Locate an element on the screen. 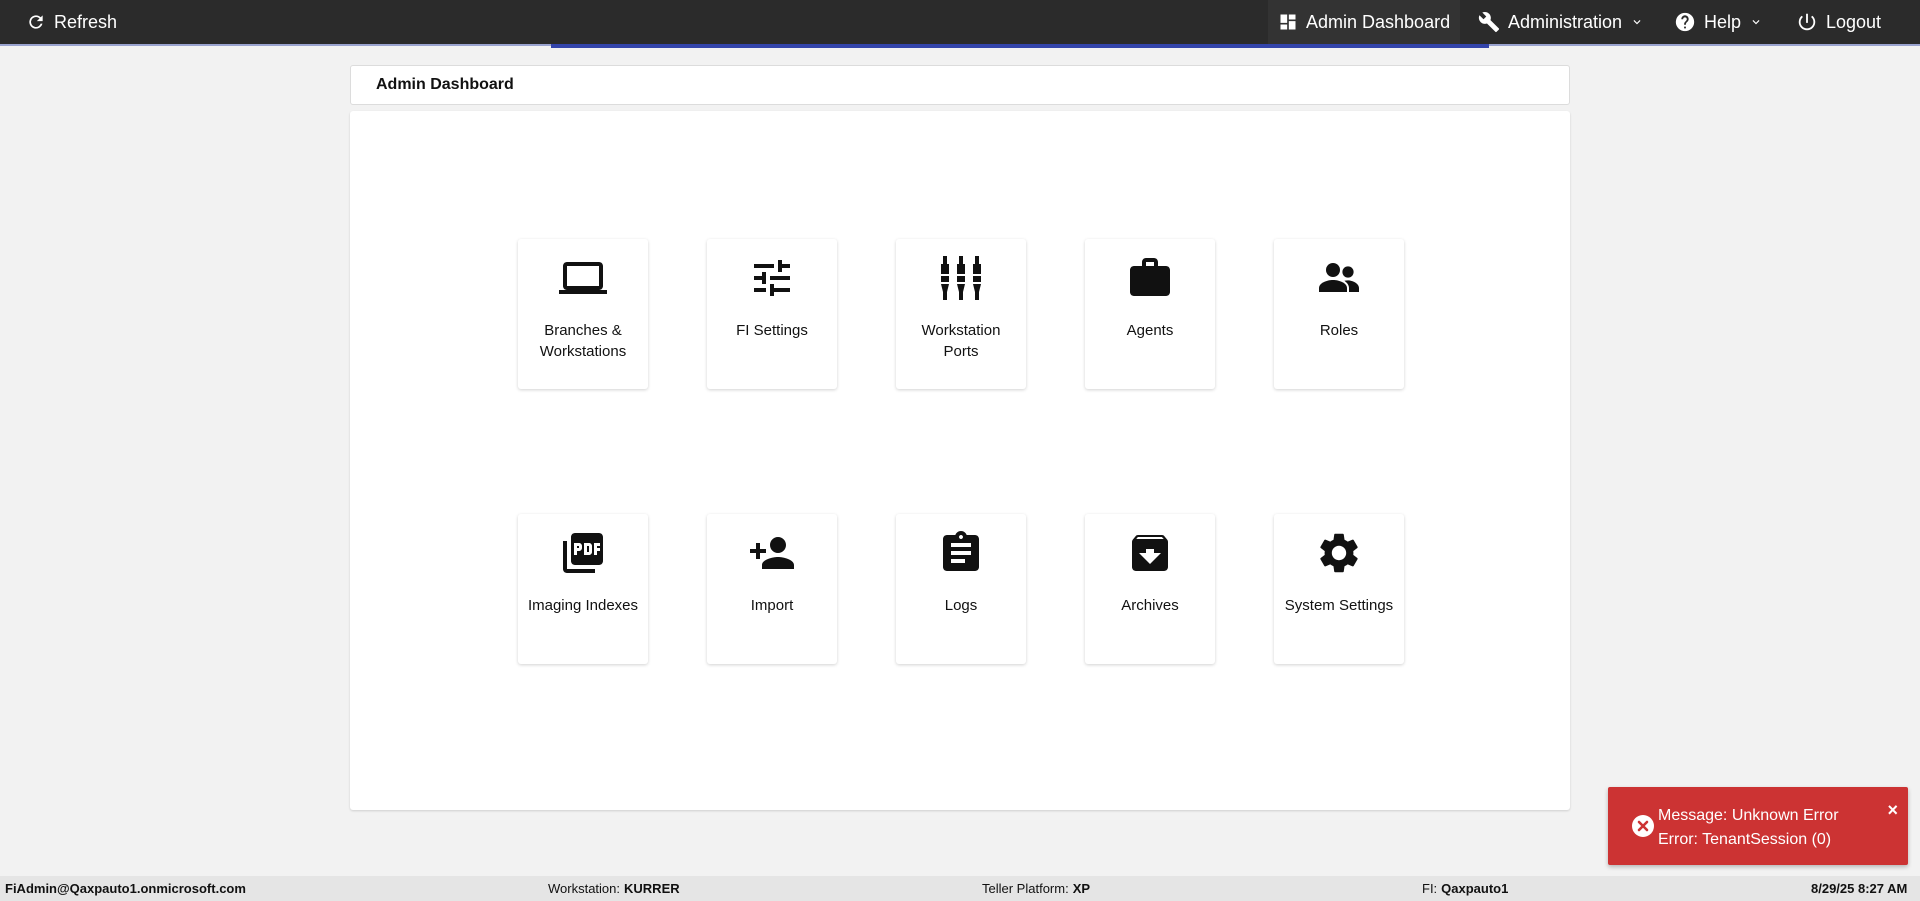 The height and width of the screenshot is (901, 1920). status-platform: Teller Platform: XP is located at coordinates (1036, 888).